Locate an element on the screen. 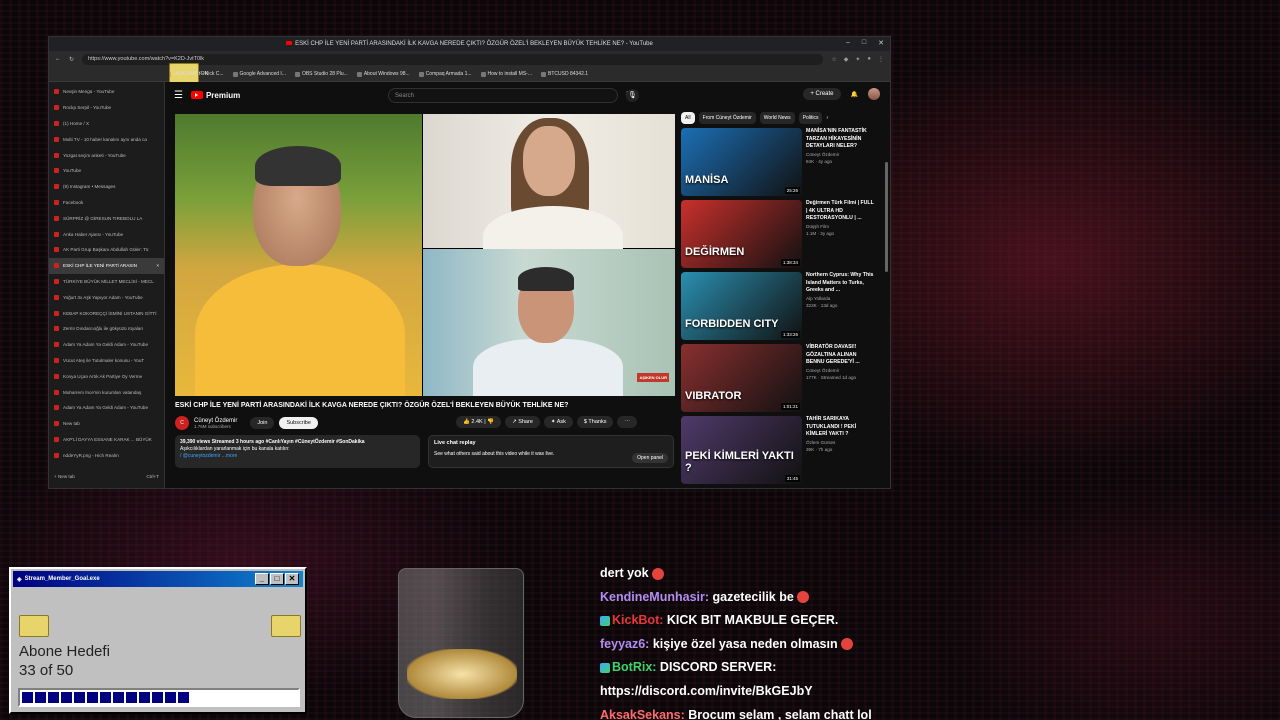  thumbnail-caption: PEKİ KİMLERİ YAKTI ? is located at coordinates (739, 462).